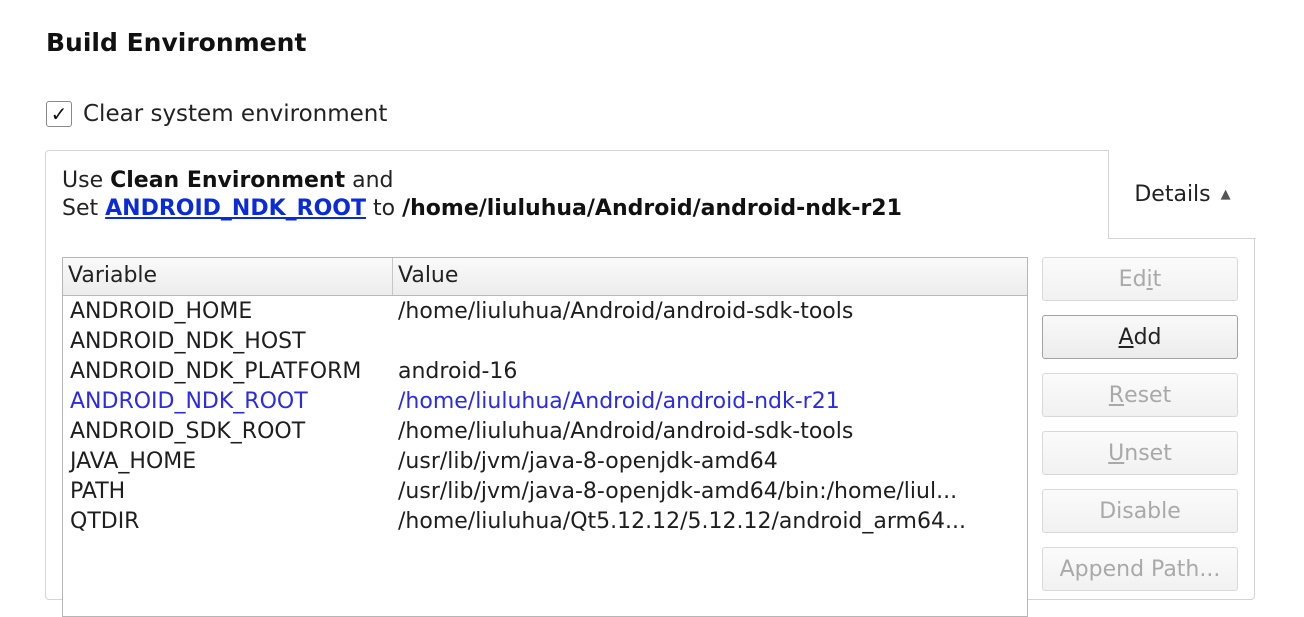  What do you see at coordinates (228, 276) in the screenshot?
I see `variable-column-header: Variable` at bounding box center [228, 276].